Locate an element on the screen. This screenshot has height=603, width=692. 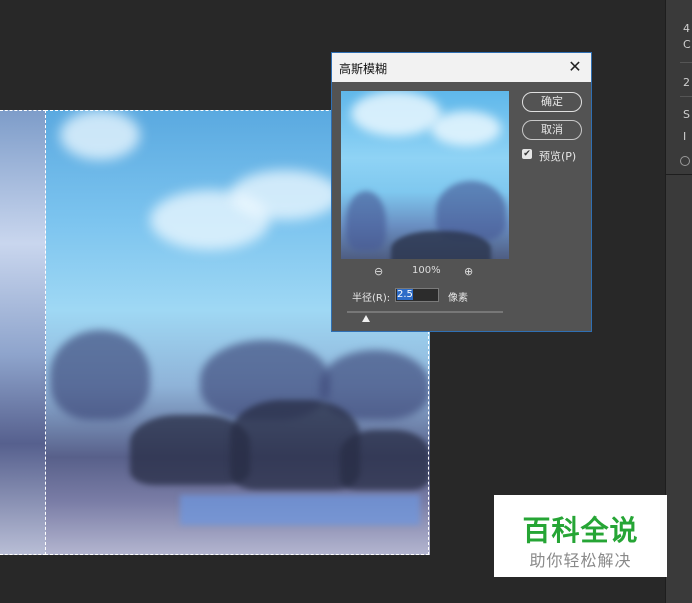
preview-checkbox-label: 预览(P) is located at coordinates (558, 156).